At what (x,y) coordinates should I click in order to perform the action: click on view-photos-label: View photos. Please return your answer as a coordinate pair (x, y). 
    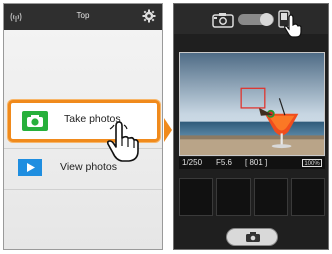
    Looking at the image, I should click on (89, 167).